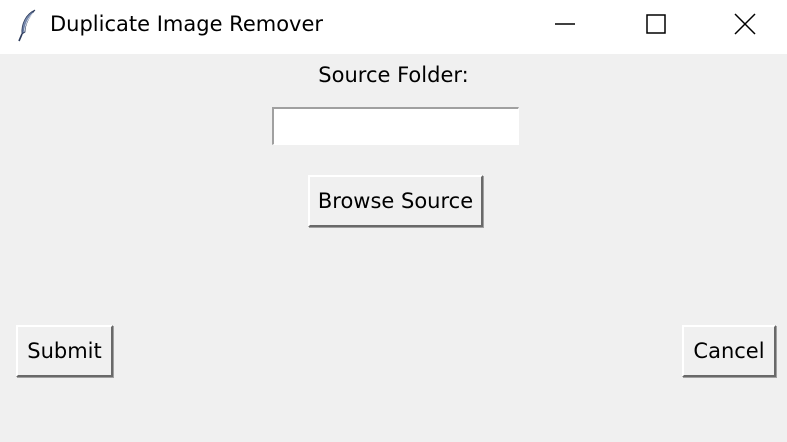 The image size is (787, 442). Describe the element at coordinates (64, 351) in the screenshot. I see `submit-button: Submit` at that location.